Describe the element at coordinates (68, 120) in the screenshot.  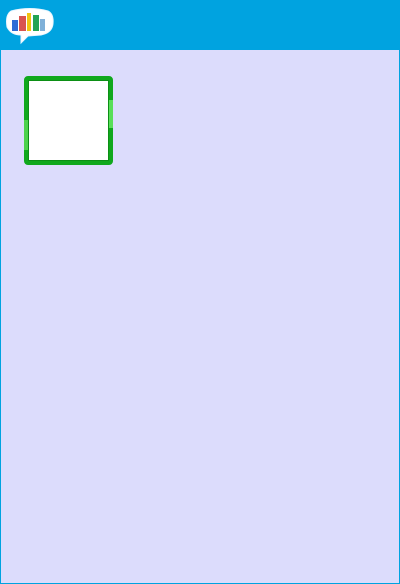
I see `selected-tile` at that location.